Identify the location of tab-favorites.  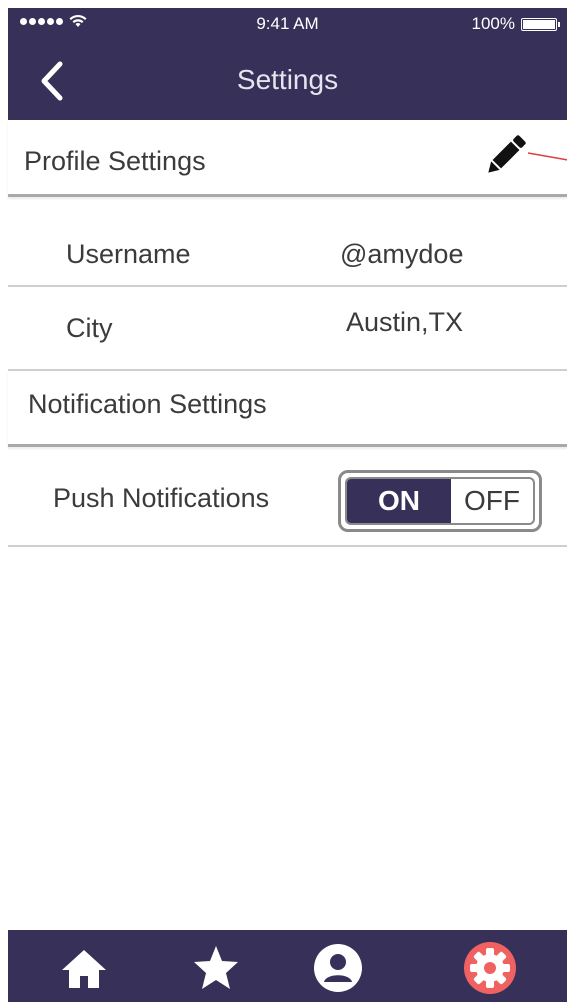
(216, 968).